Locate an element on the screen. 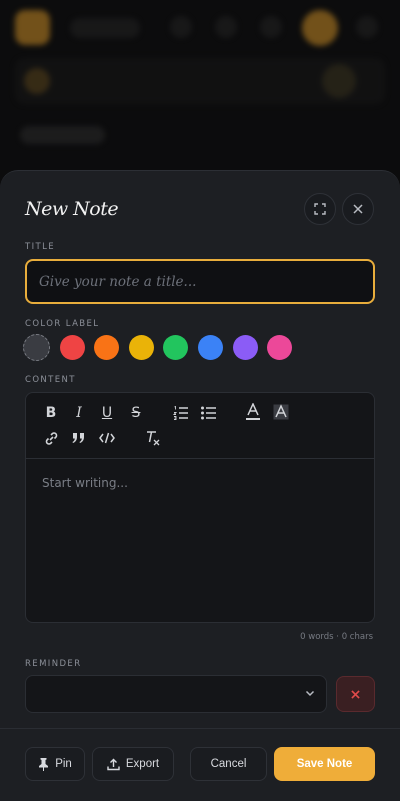 The height and width of the screenshot is (801, 400). reminder-select is located at coordinates (176, 694).